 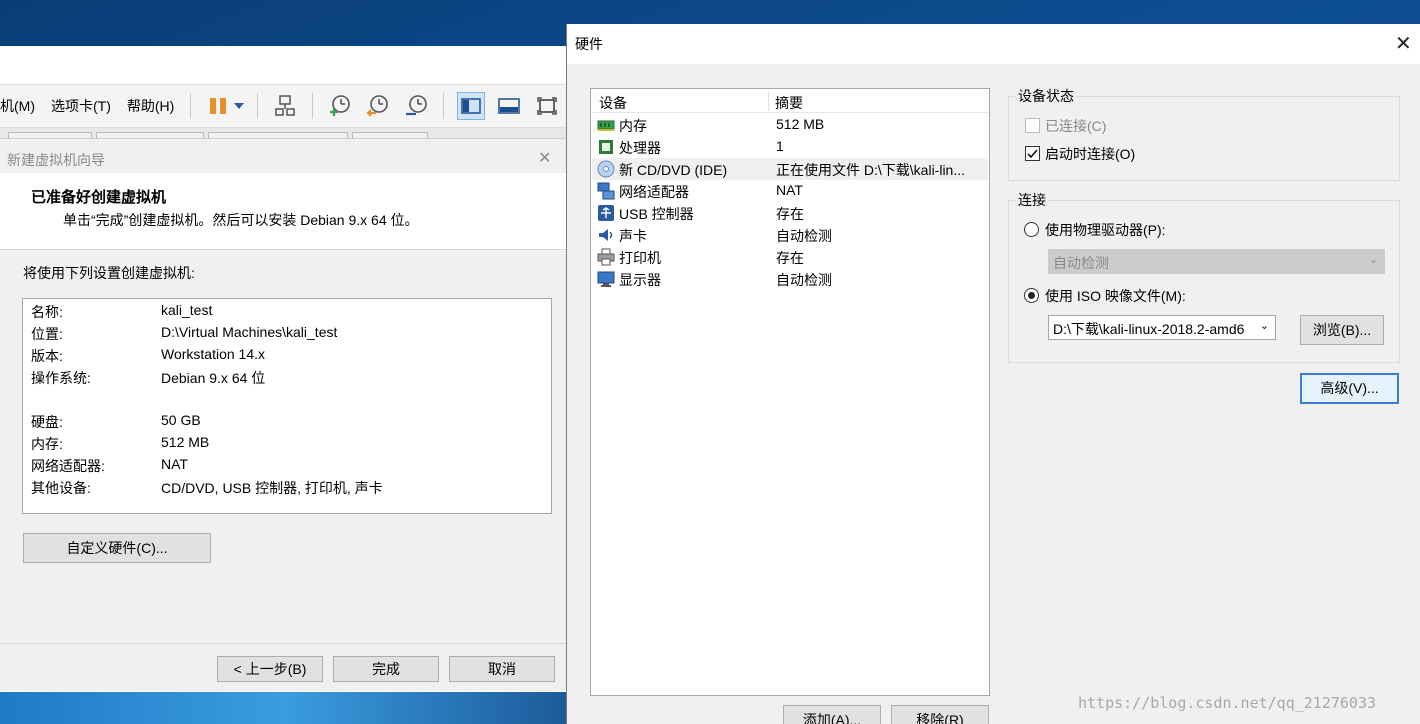 I want to click on snapshot-revert-icon, so click(x=378, y=106).